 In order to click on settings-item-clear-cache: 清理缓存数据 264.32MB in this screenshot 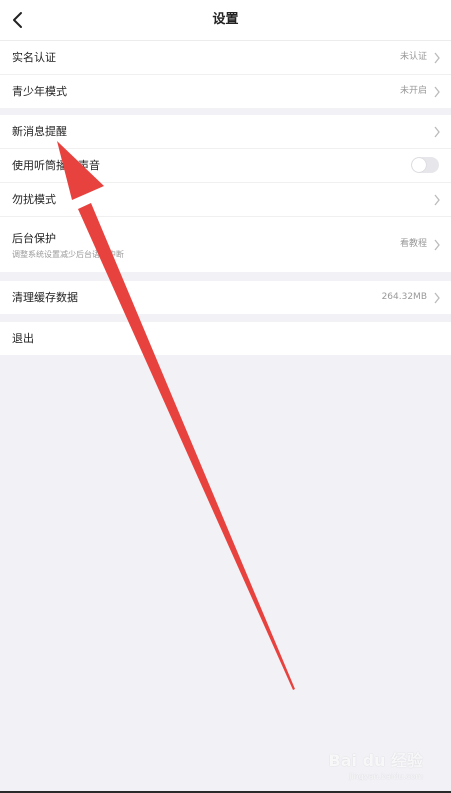, I will do `click(225, 297)`.